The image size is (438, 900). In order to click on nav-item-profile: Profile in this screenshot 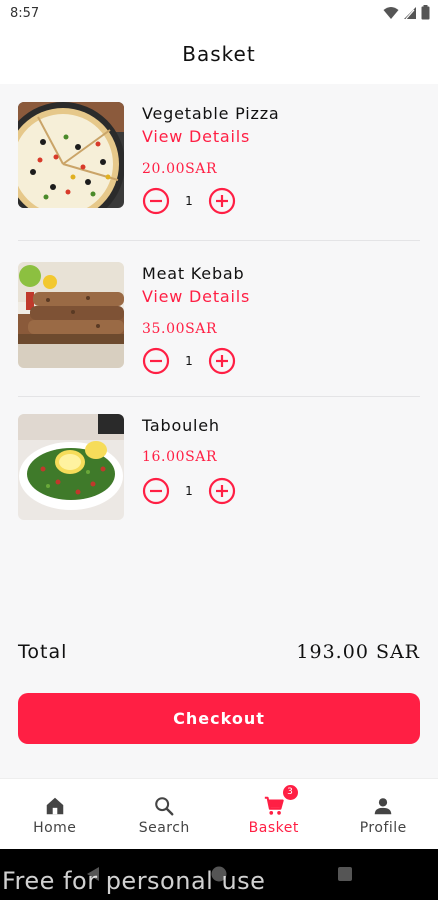, I will do `click(383, 814)`.